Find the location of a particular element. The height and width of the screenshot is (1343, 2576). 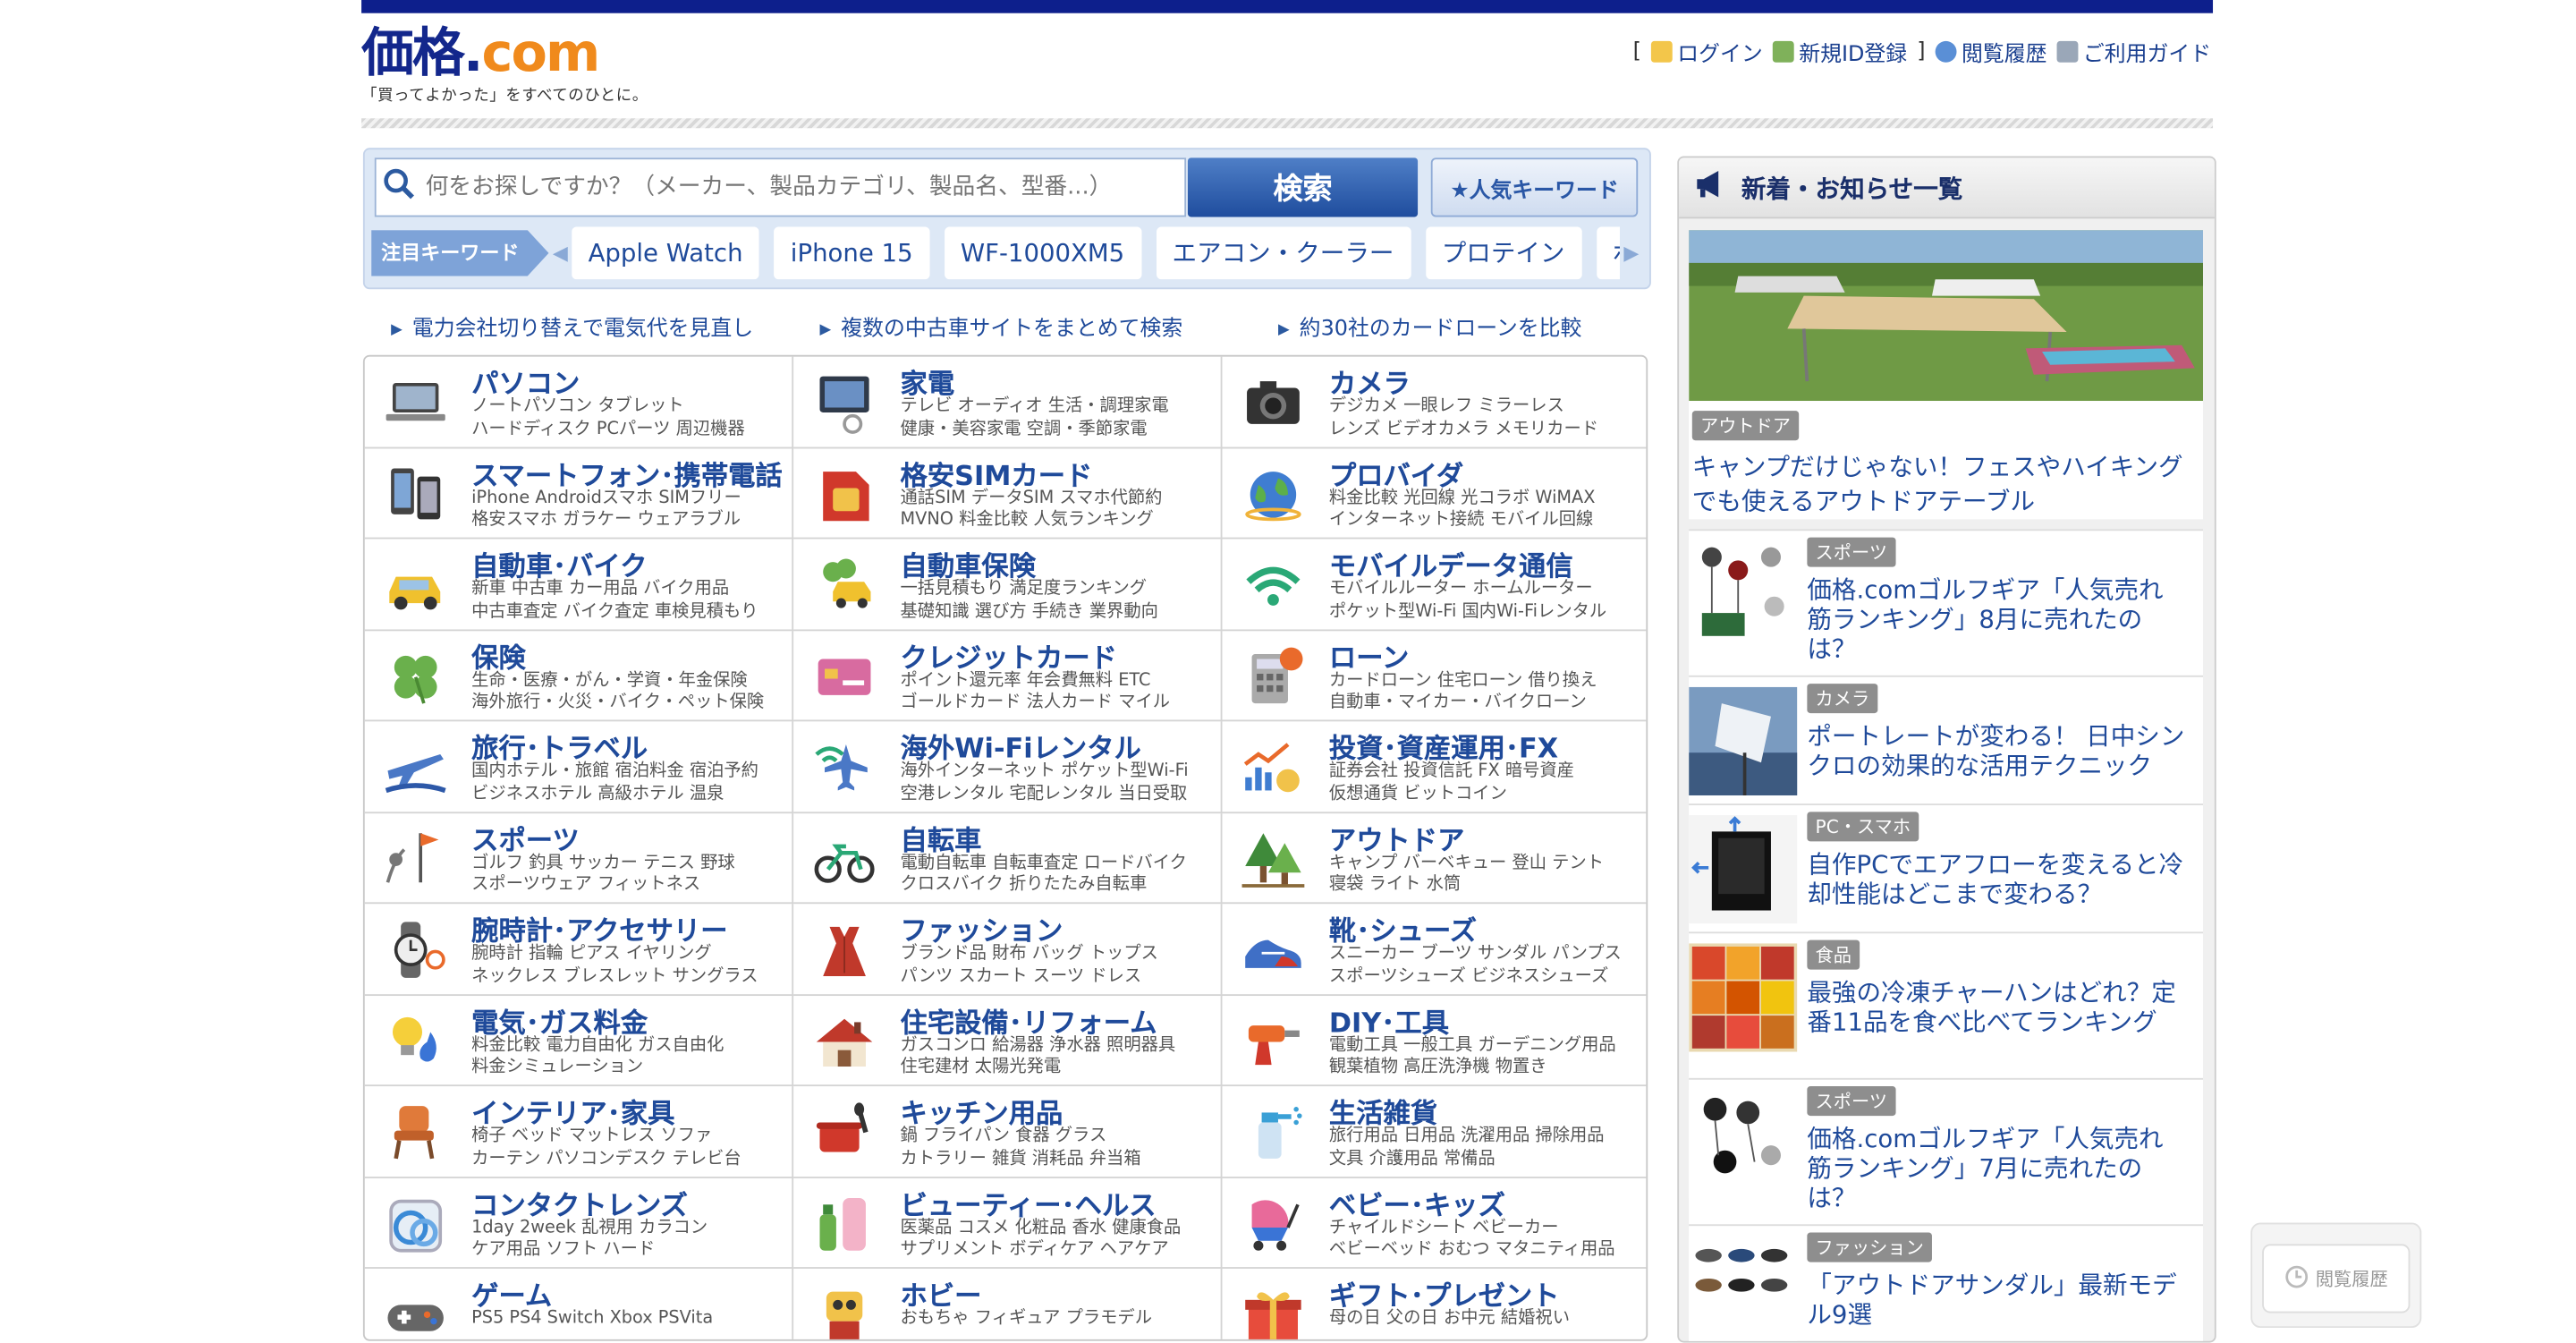

category-title: スポーツ is located at coordinates (525, 837).